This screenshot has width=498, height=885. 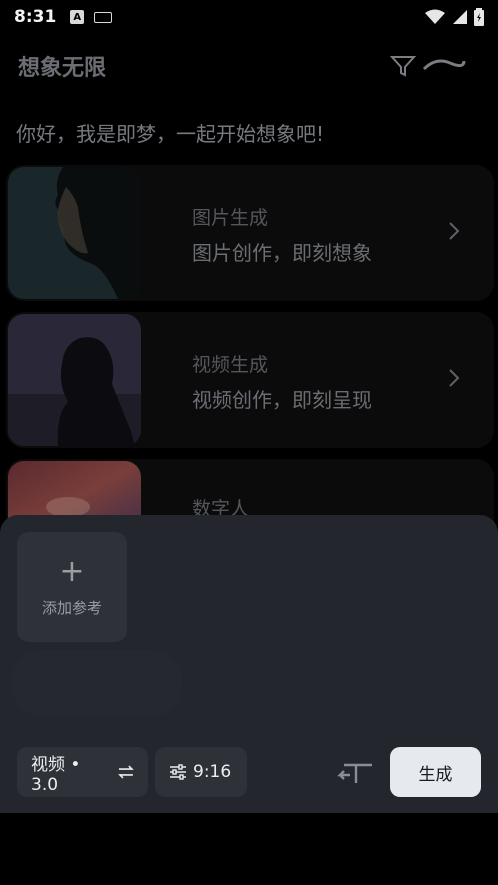 What do you see at coordinates (35, 17) in the screenshot?
I see `status-time: 8:31` at bounding box center [35, 17].